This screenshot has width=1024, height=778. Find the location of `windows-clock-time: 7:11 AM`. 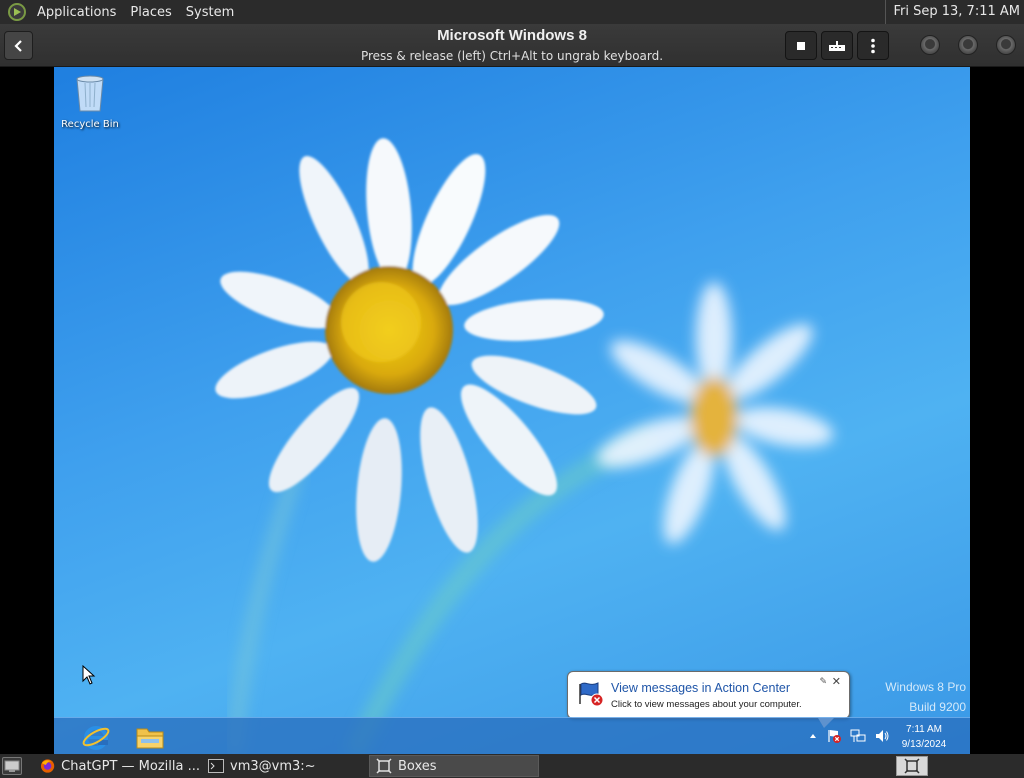

windows-clock-time: 7:11 AM is located at coordinates (924, 729).